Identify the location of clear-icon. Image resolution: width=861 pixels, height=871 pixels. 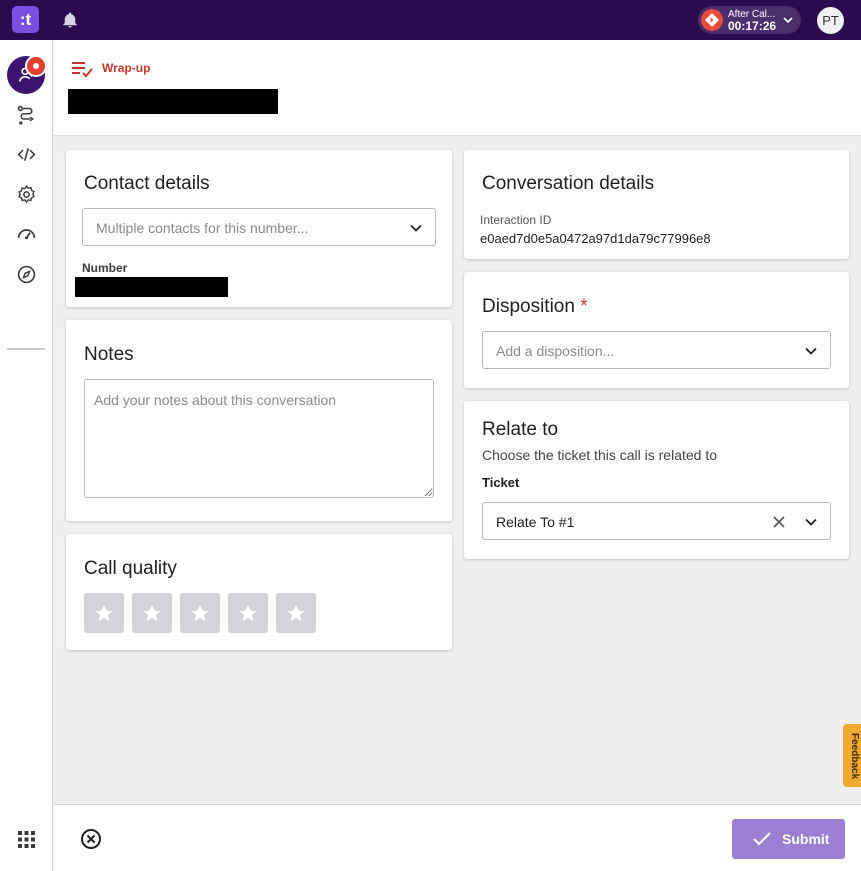
(779, 522).